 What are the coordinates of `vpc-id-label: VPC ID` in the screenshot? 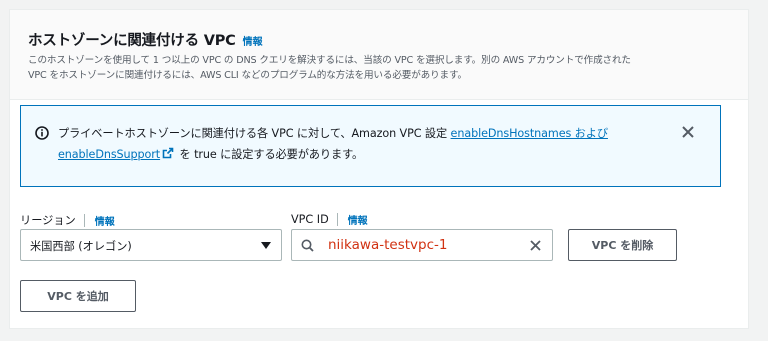 It's located at (310, 219).